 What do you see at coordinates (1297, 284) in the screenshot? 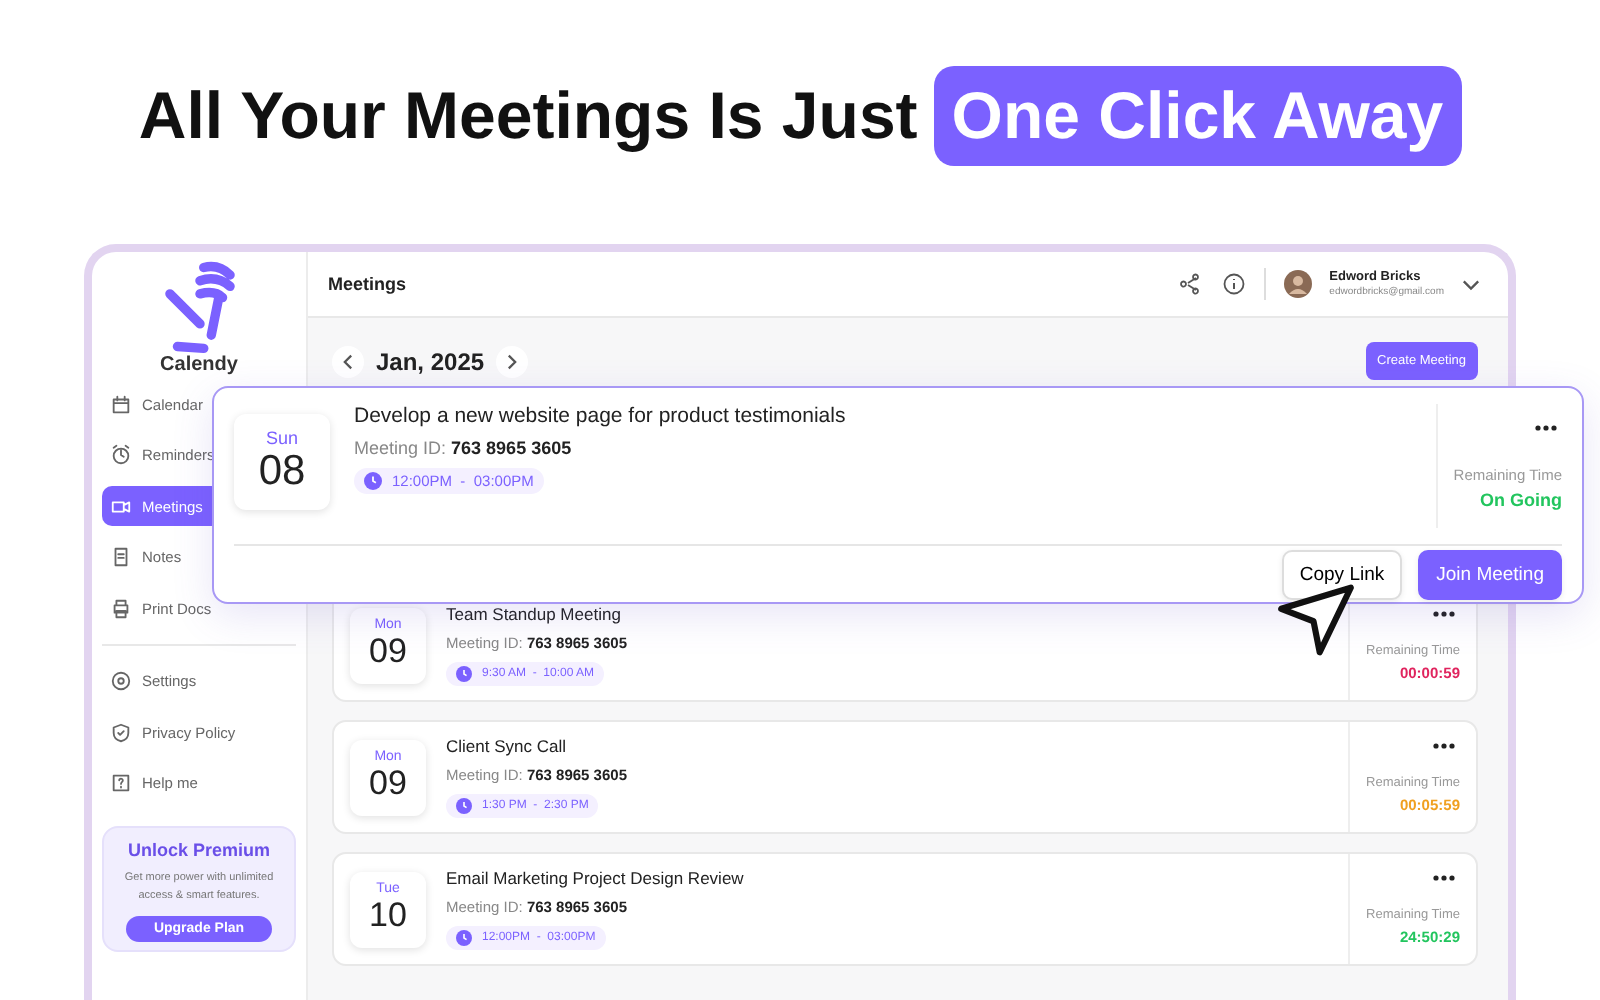
I see `avatar` at bounding box center [1297, 284].